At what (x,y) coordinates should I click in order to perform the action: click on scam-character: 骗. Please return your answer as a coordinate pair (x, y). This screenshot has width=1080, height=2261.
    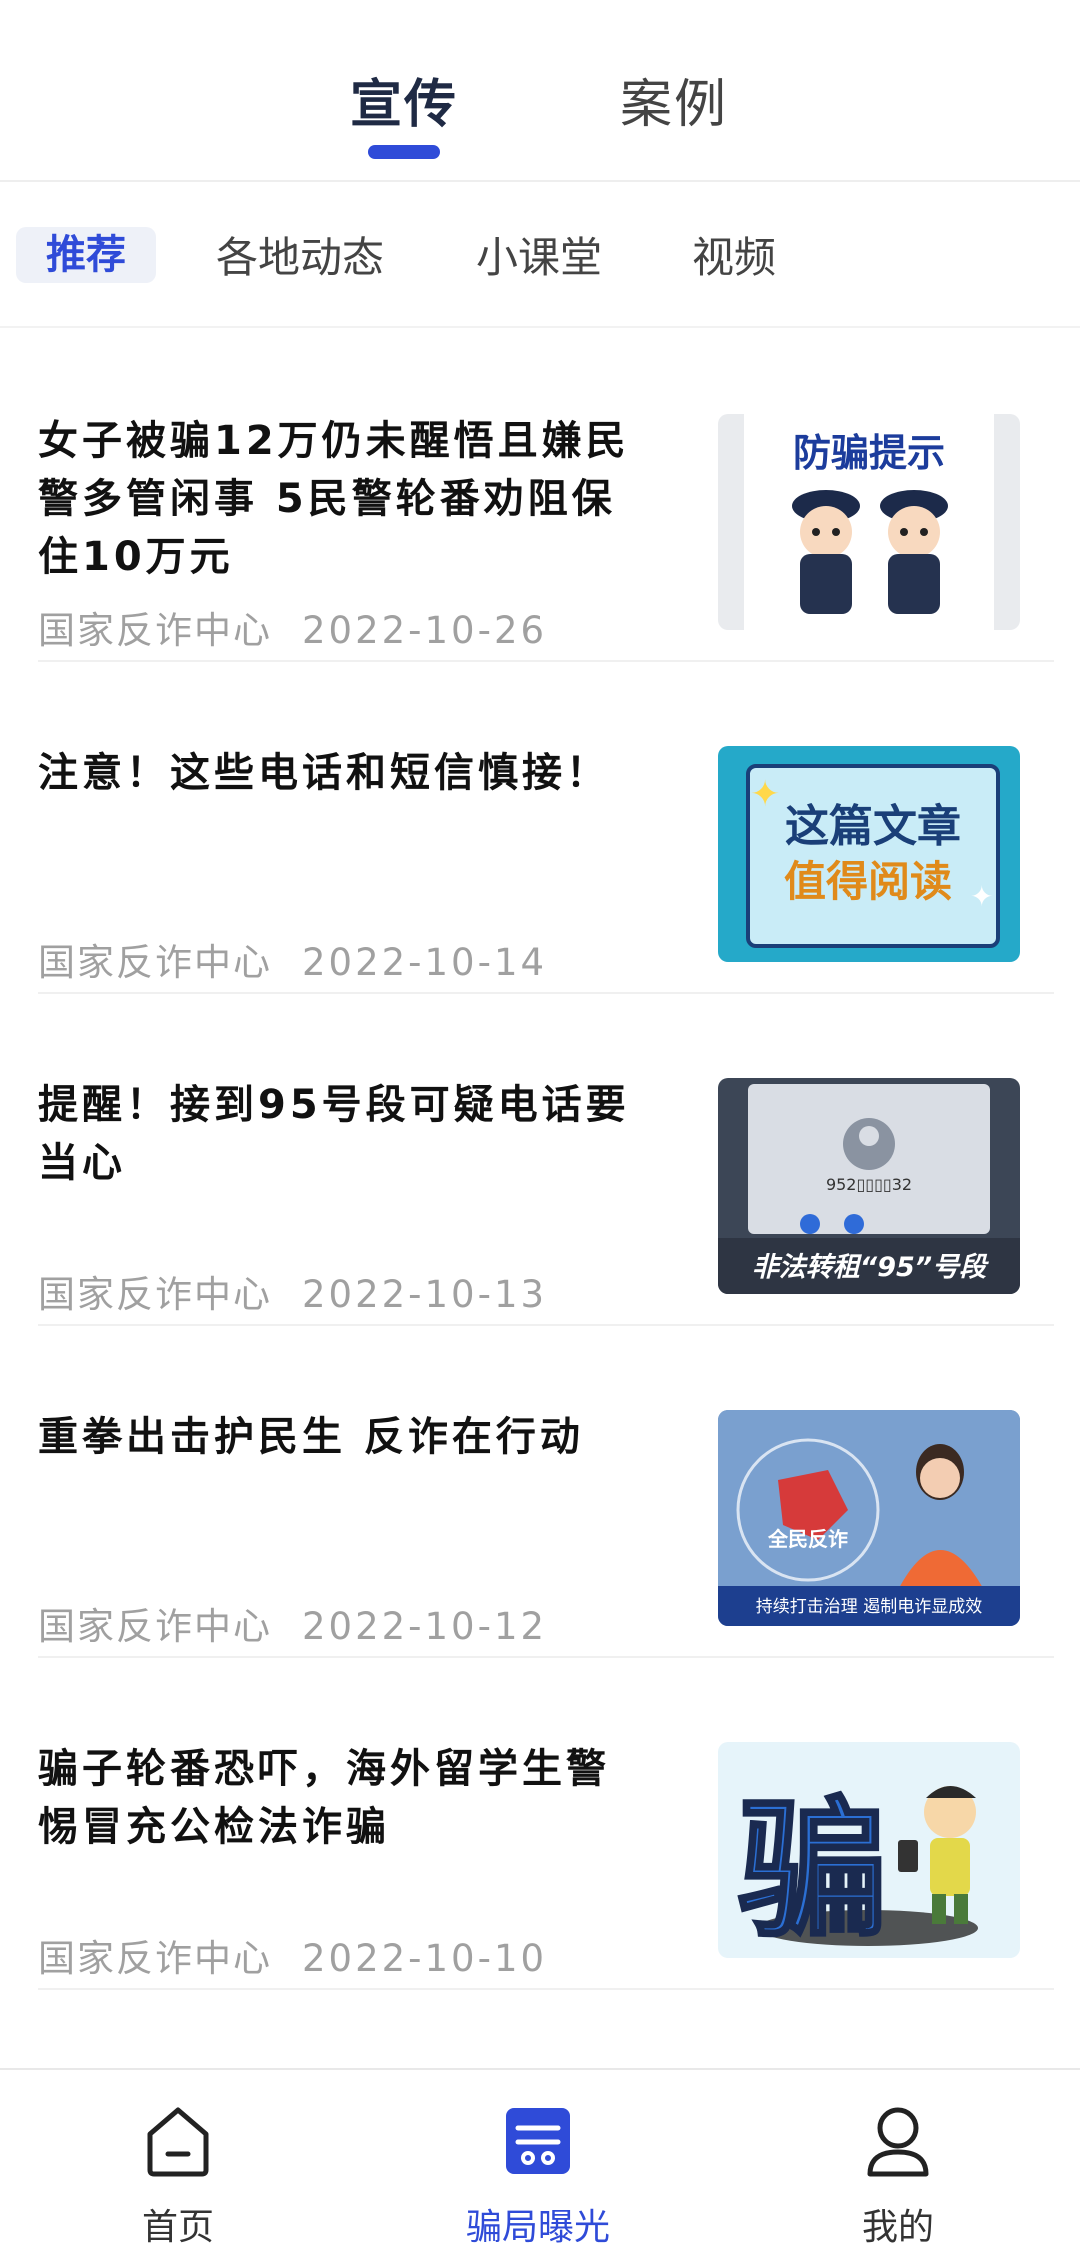
    Looking at the image, I should click on (813, 1871).